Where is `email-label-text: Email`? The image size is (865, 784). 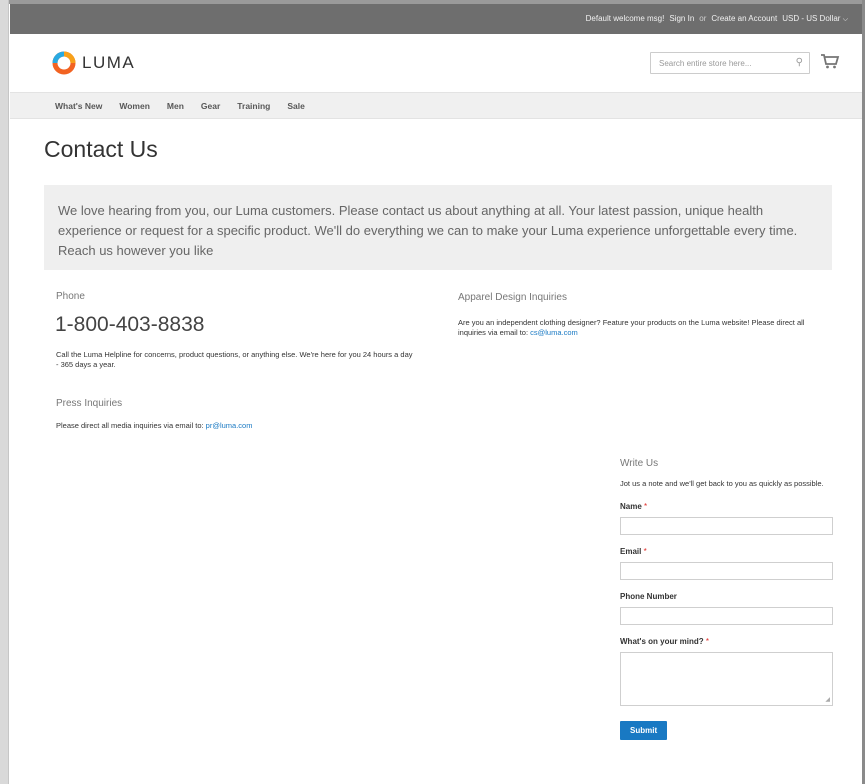 email-label-text: Email is located at coordinates (631, 551).